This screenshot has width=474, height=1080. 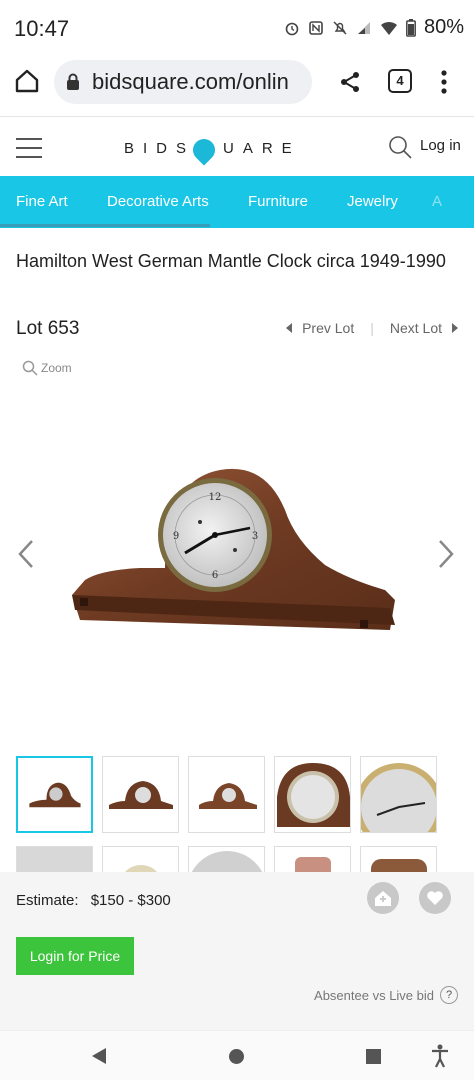 I want to click on more-vert-icon, so click(x=444, y=82).